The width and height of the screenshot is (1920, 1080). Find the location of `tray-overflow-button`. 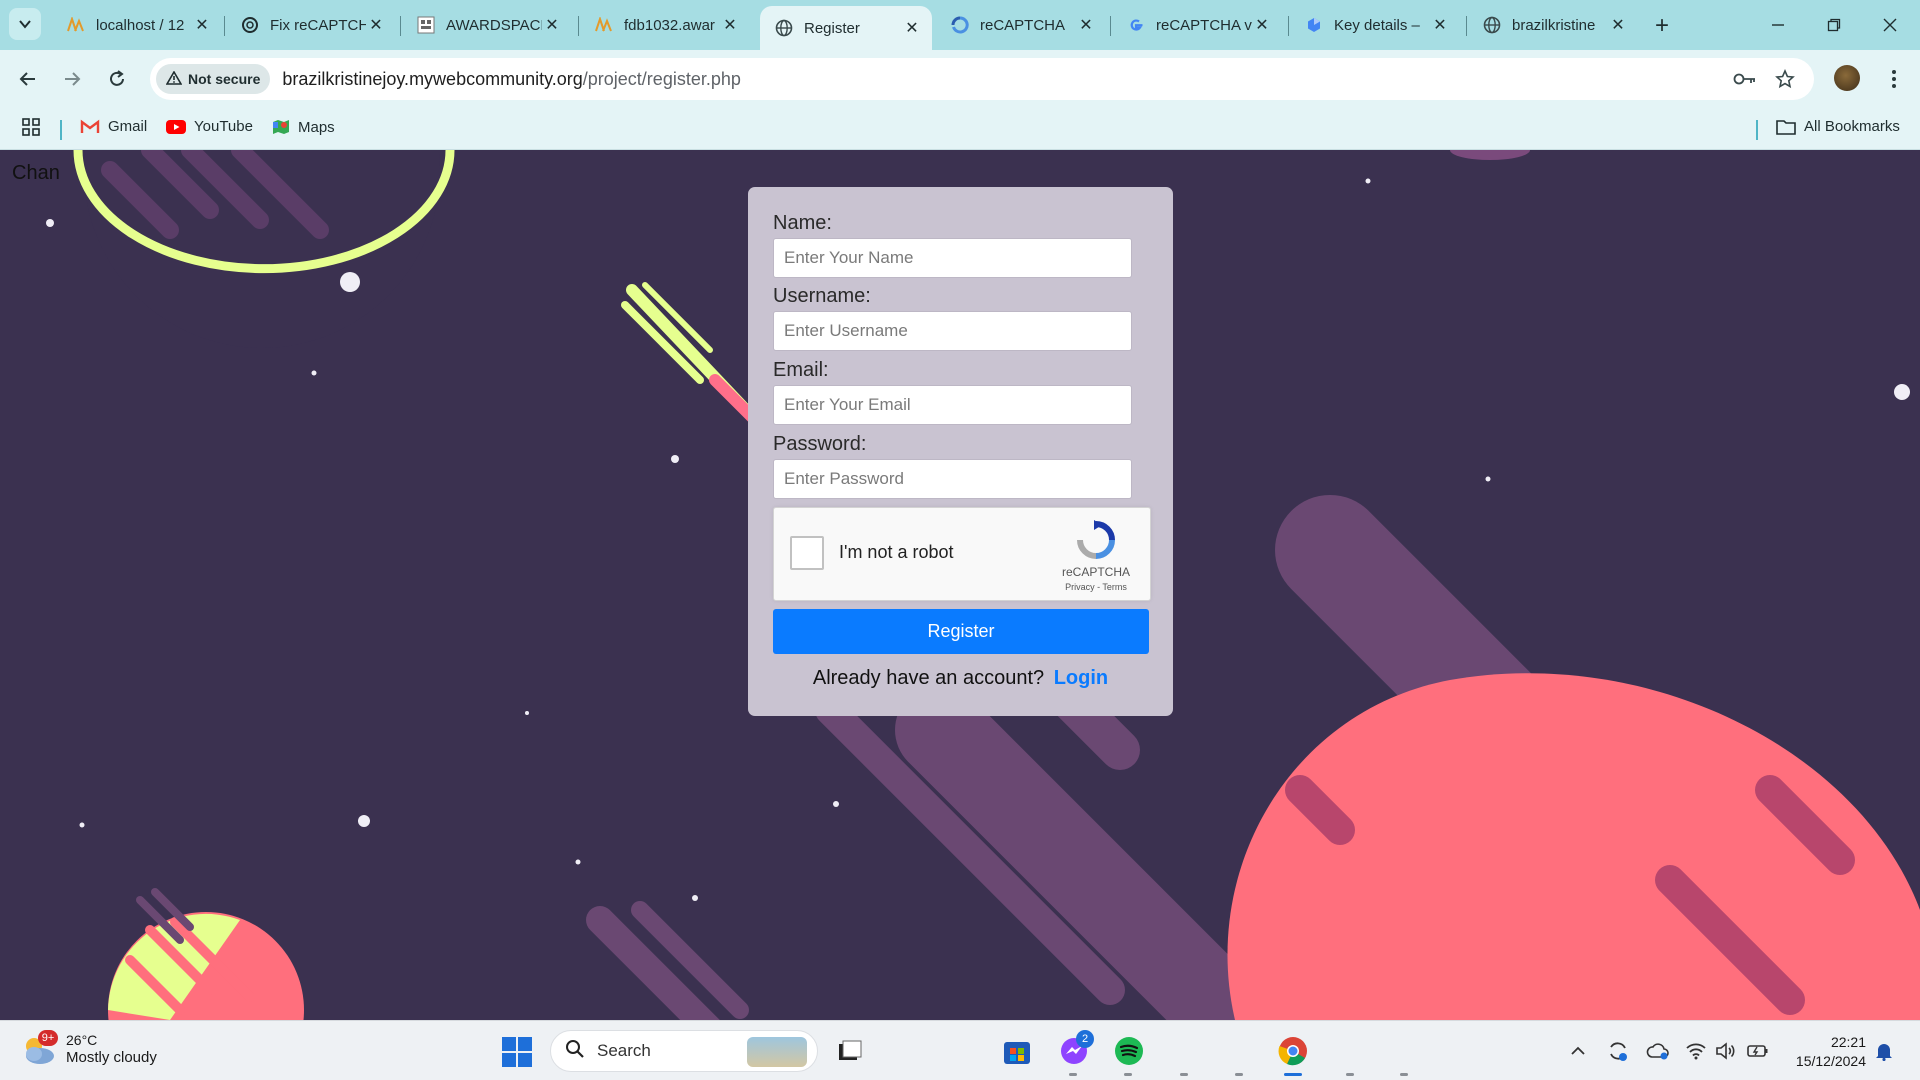

tray-overflow-button is located at coordinates (1578, 1051).